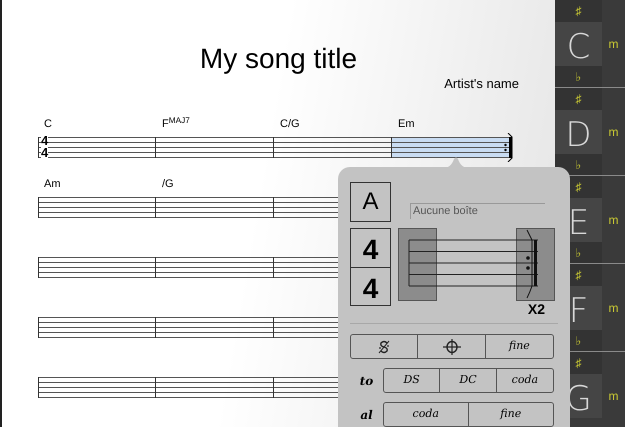  I want to click on time-signature-bottom: 4, so click(44, 152).